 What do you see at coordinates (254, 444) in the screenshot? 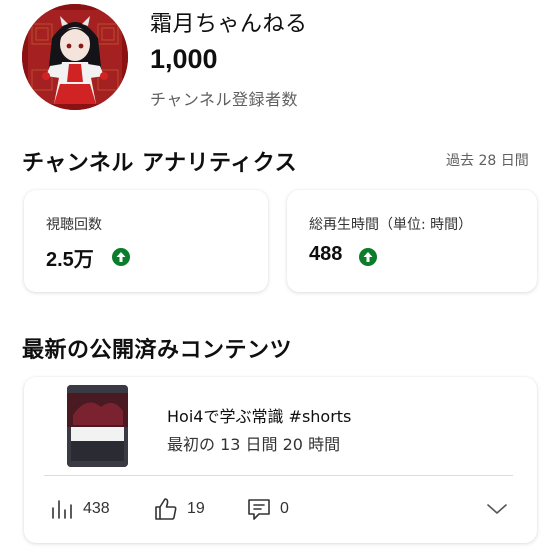
I see `video-period: 最初の 13 日間 20 時間` at bounding box center [254, 444].